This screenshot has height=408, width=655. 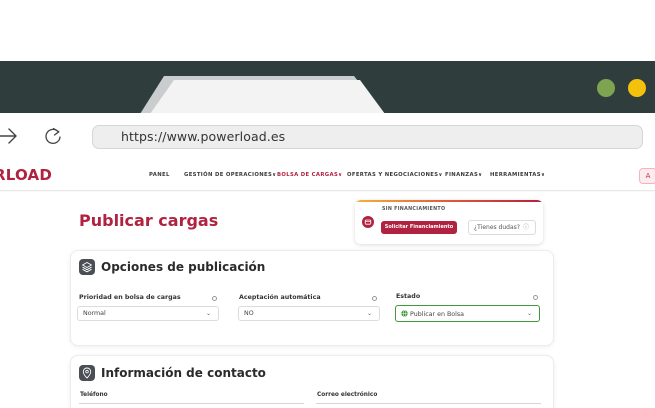 I want to click on nav-item-label: FINANZAS, so click(x=462, y=175).